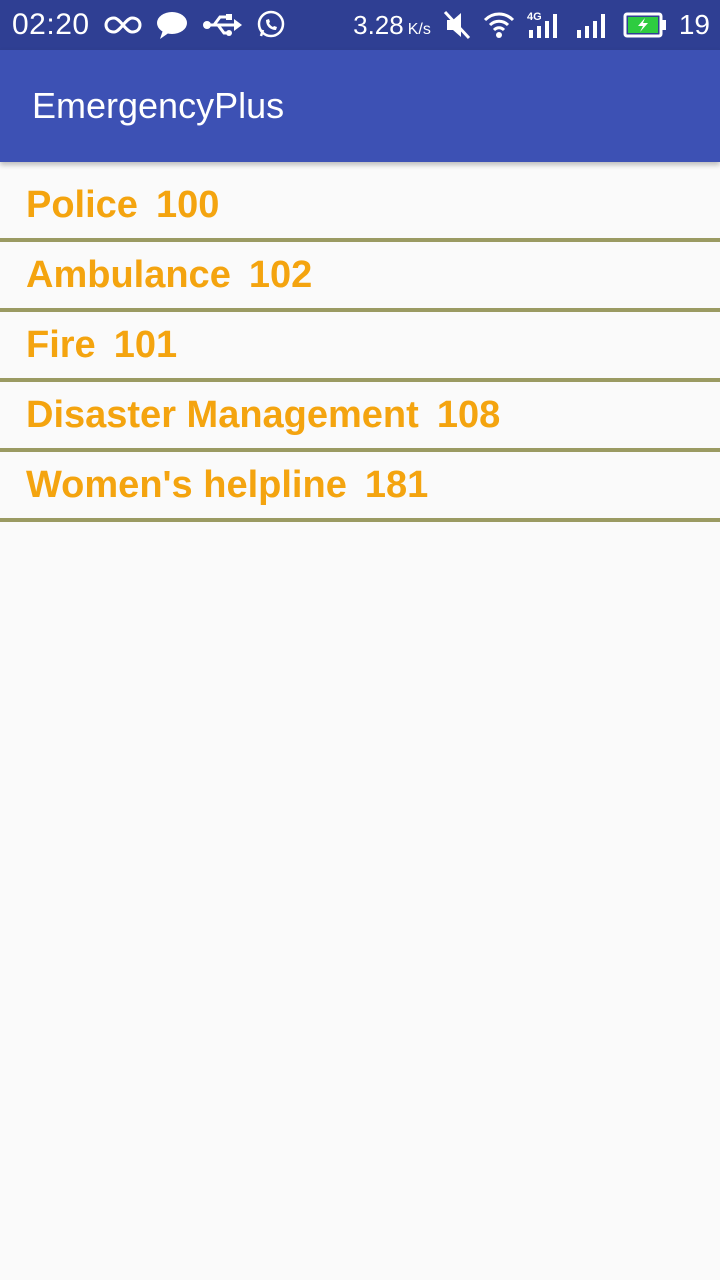 Image resolution: width=720 pixels, height=1280 pixels. I want to click on status-bar: 02:20 3.28 K/s 4G 19, so click(360, 25).